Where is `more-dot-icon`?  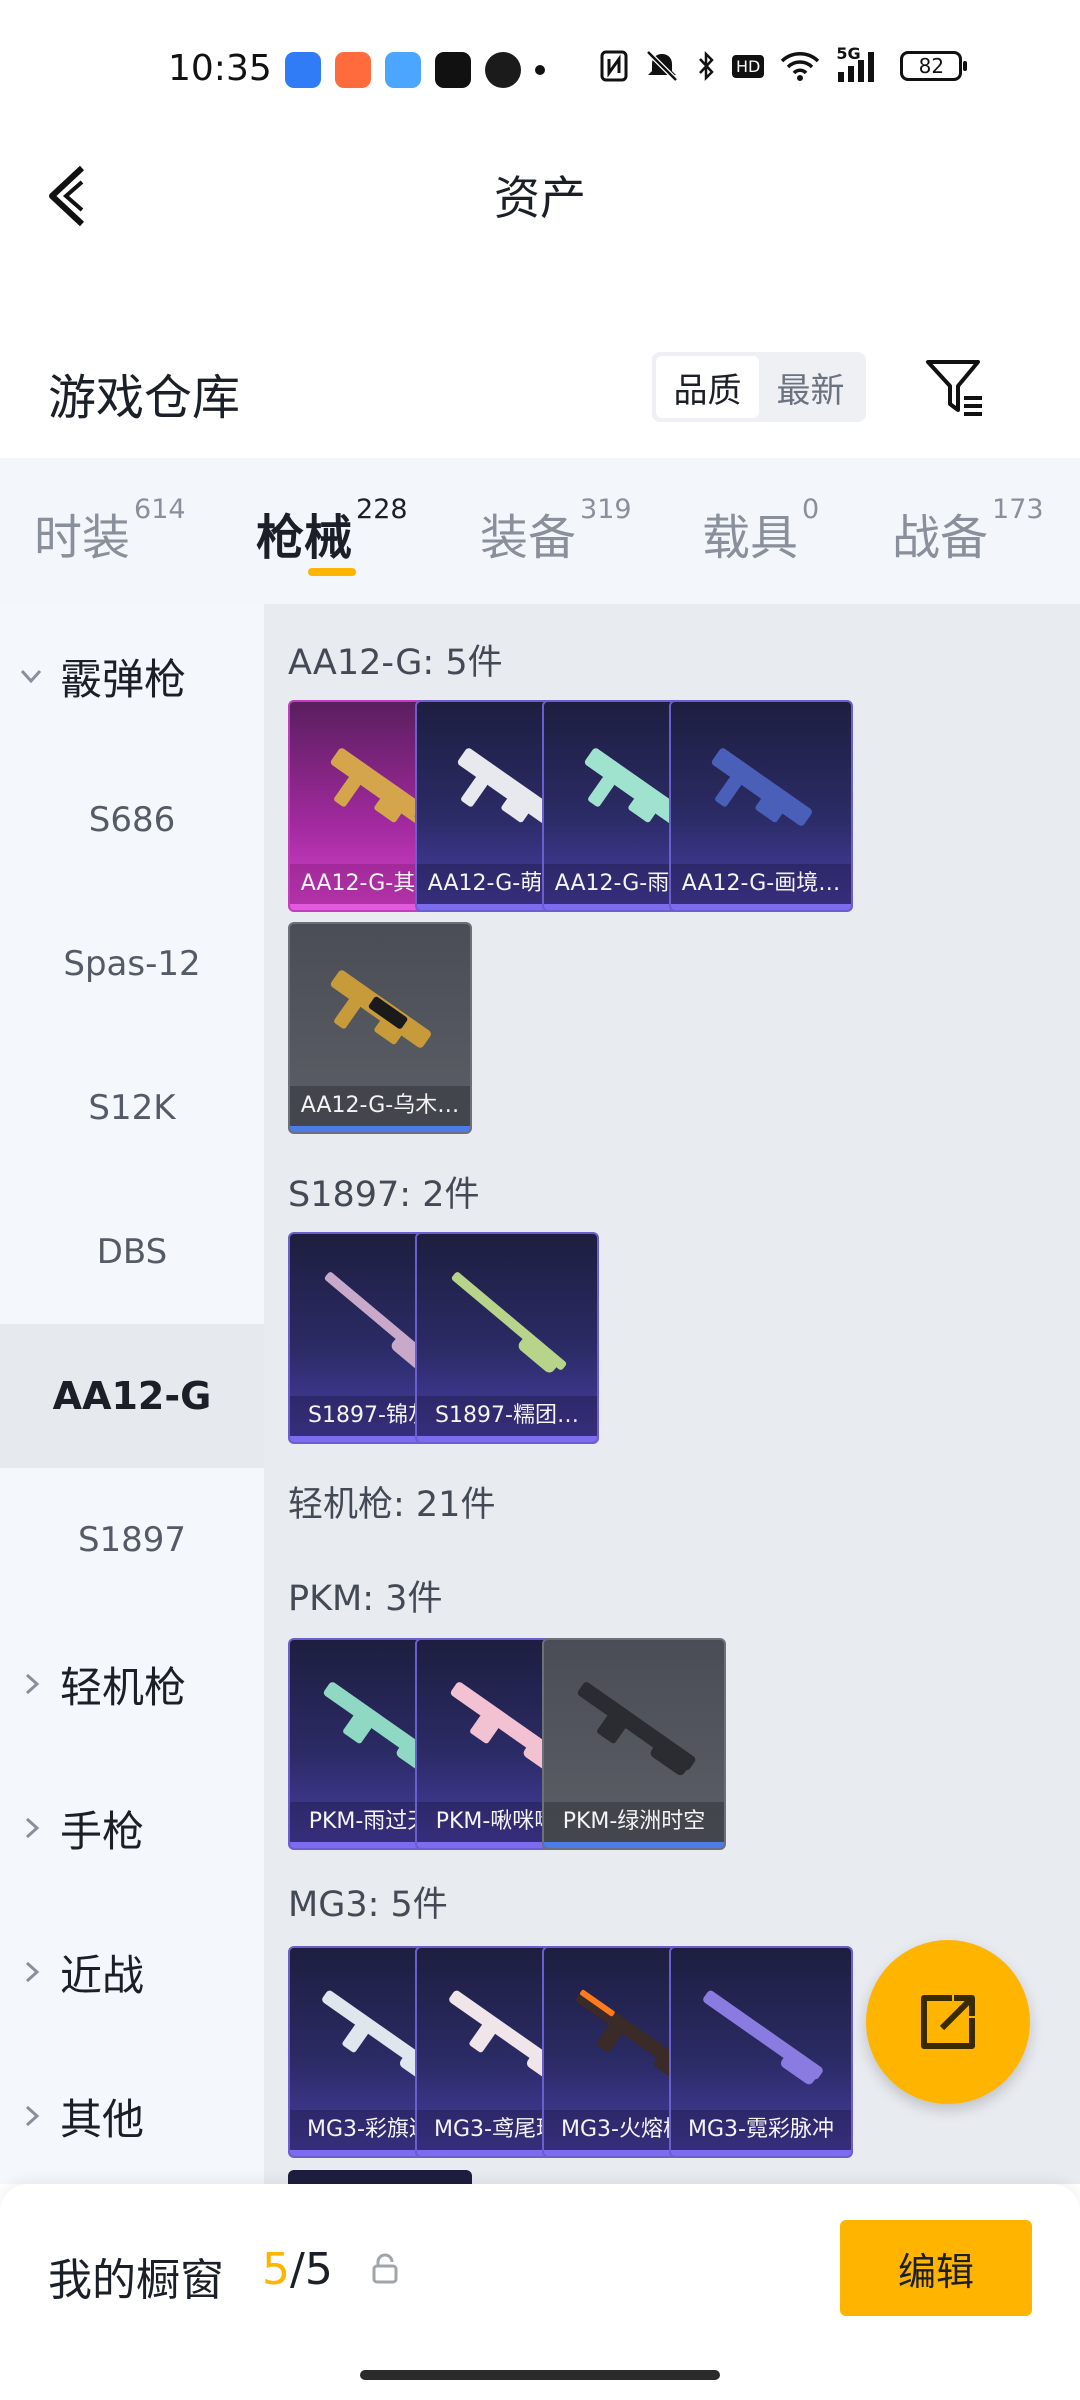 more-dot-icon is located at coordinates (540, 70).